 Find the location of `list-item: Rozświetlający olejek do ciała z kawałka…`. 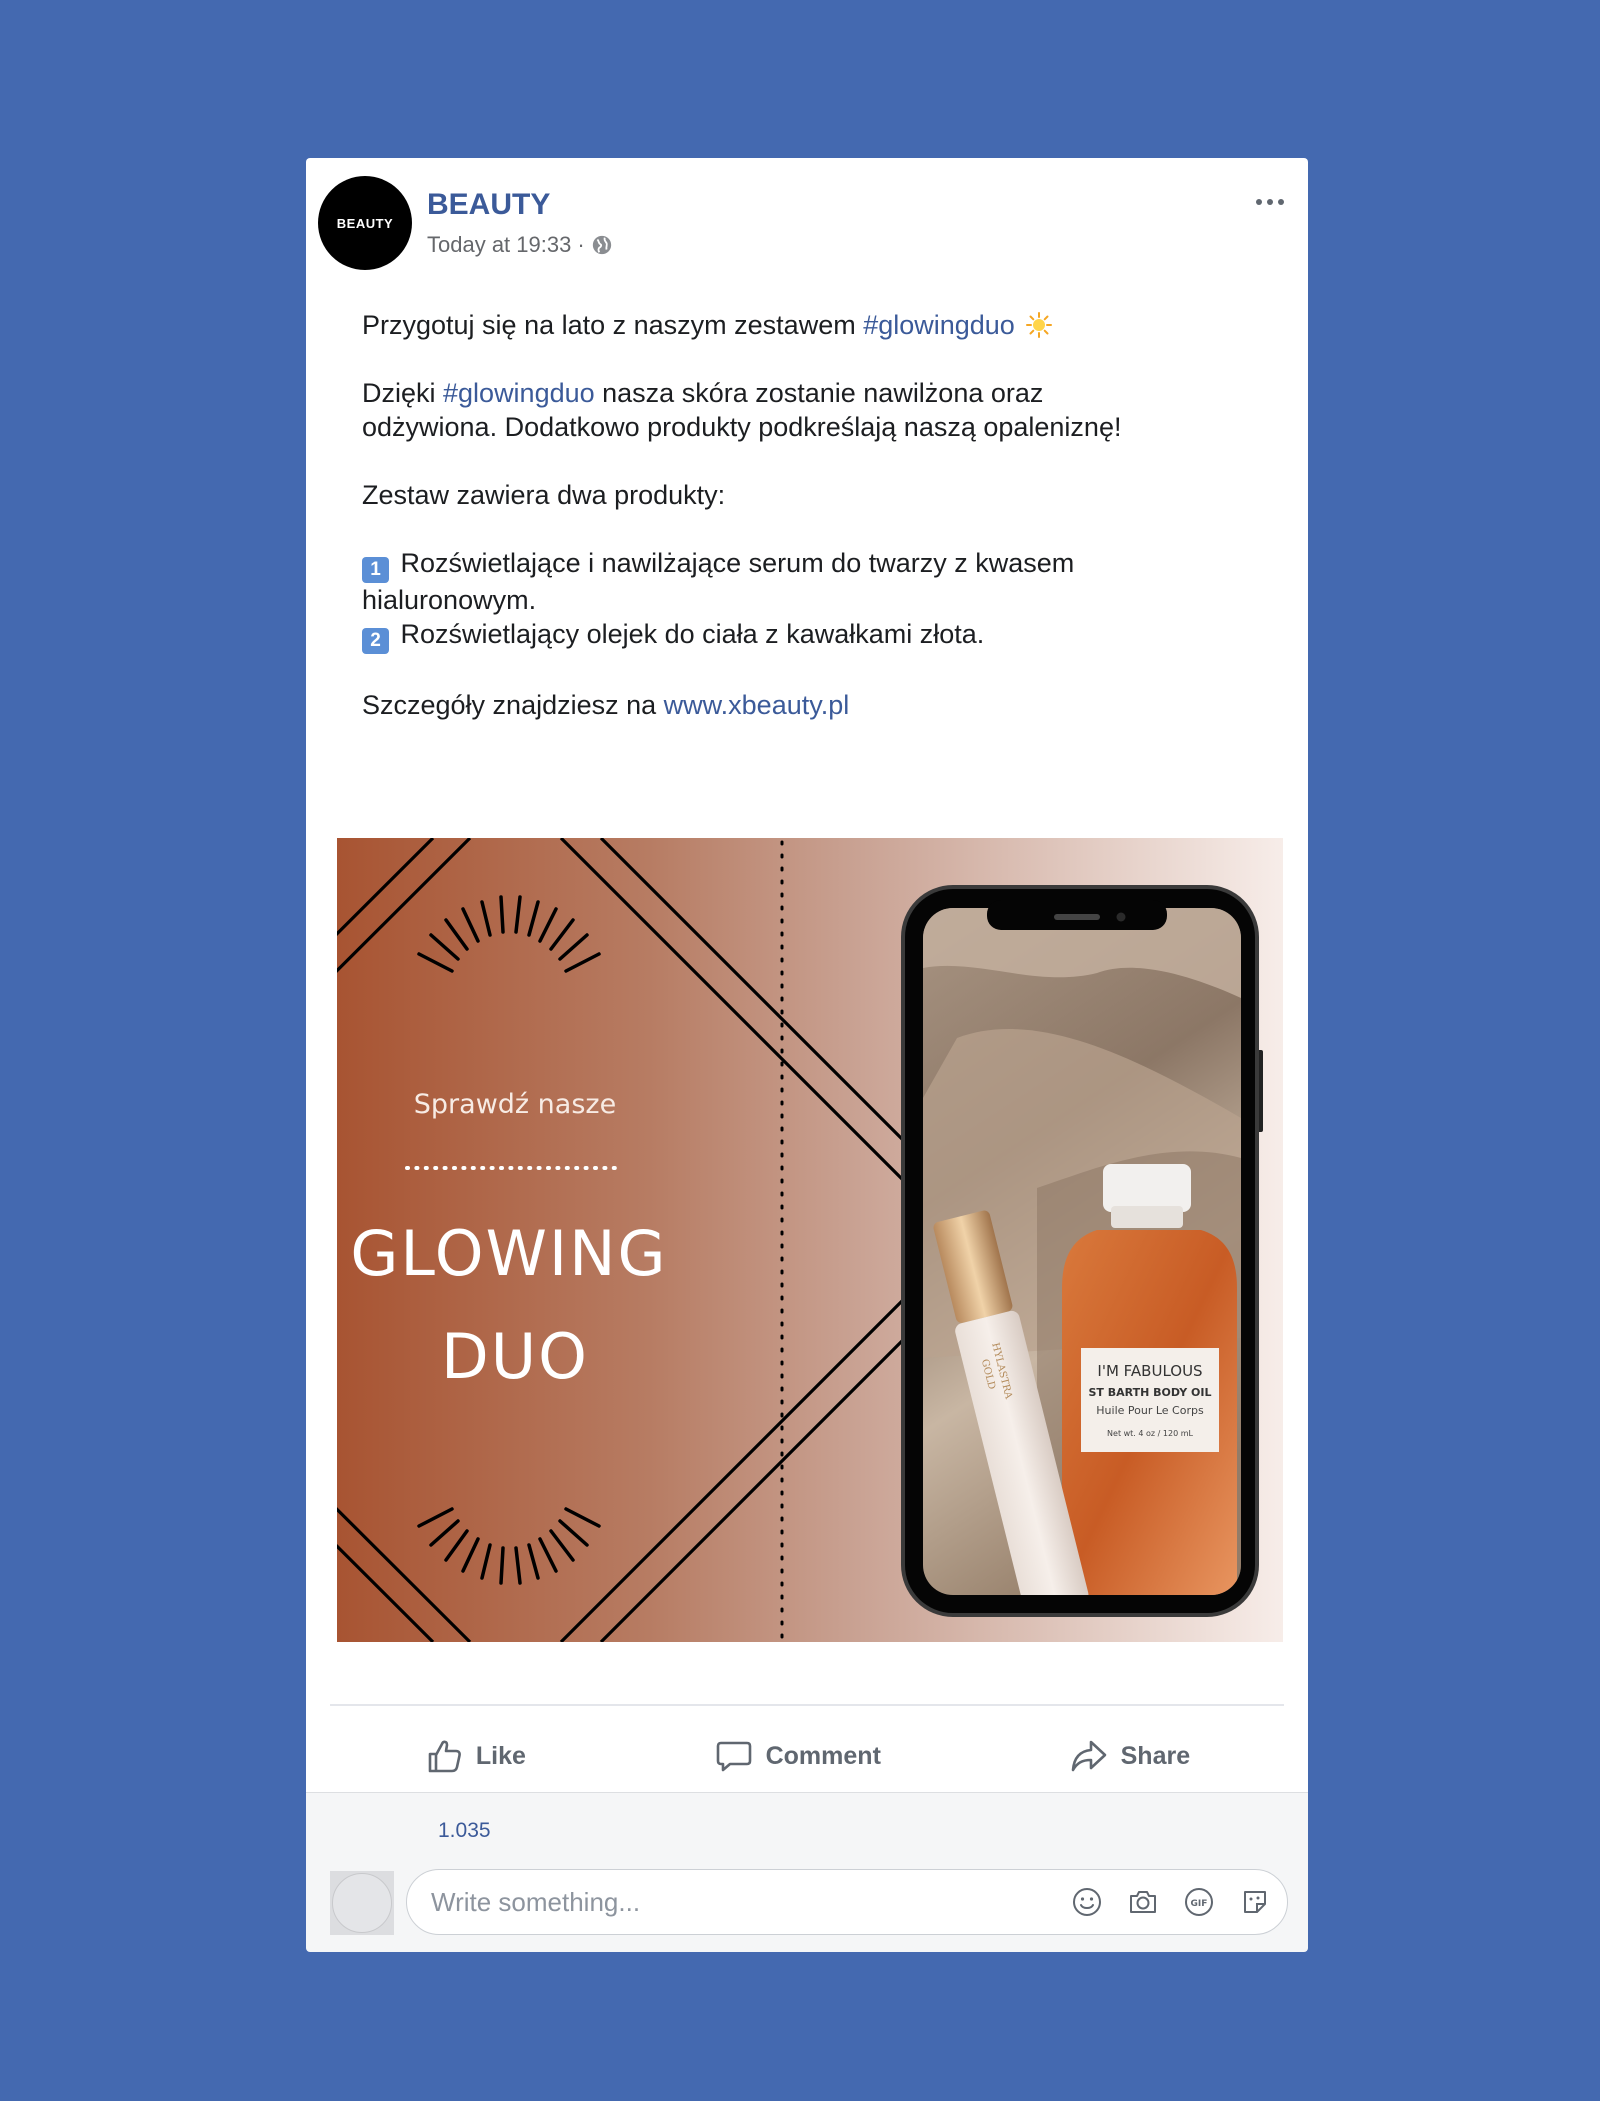

list-item: Rozświetlający olejek do ciała z kawałka… is located at coordinates (692, 634).